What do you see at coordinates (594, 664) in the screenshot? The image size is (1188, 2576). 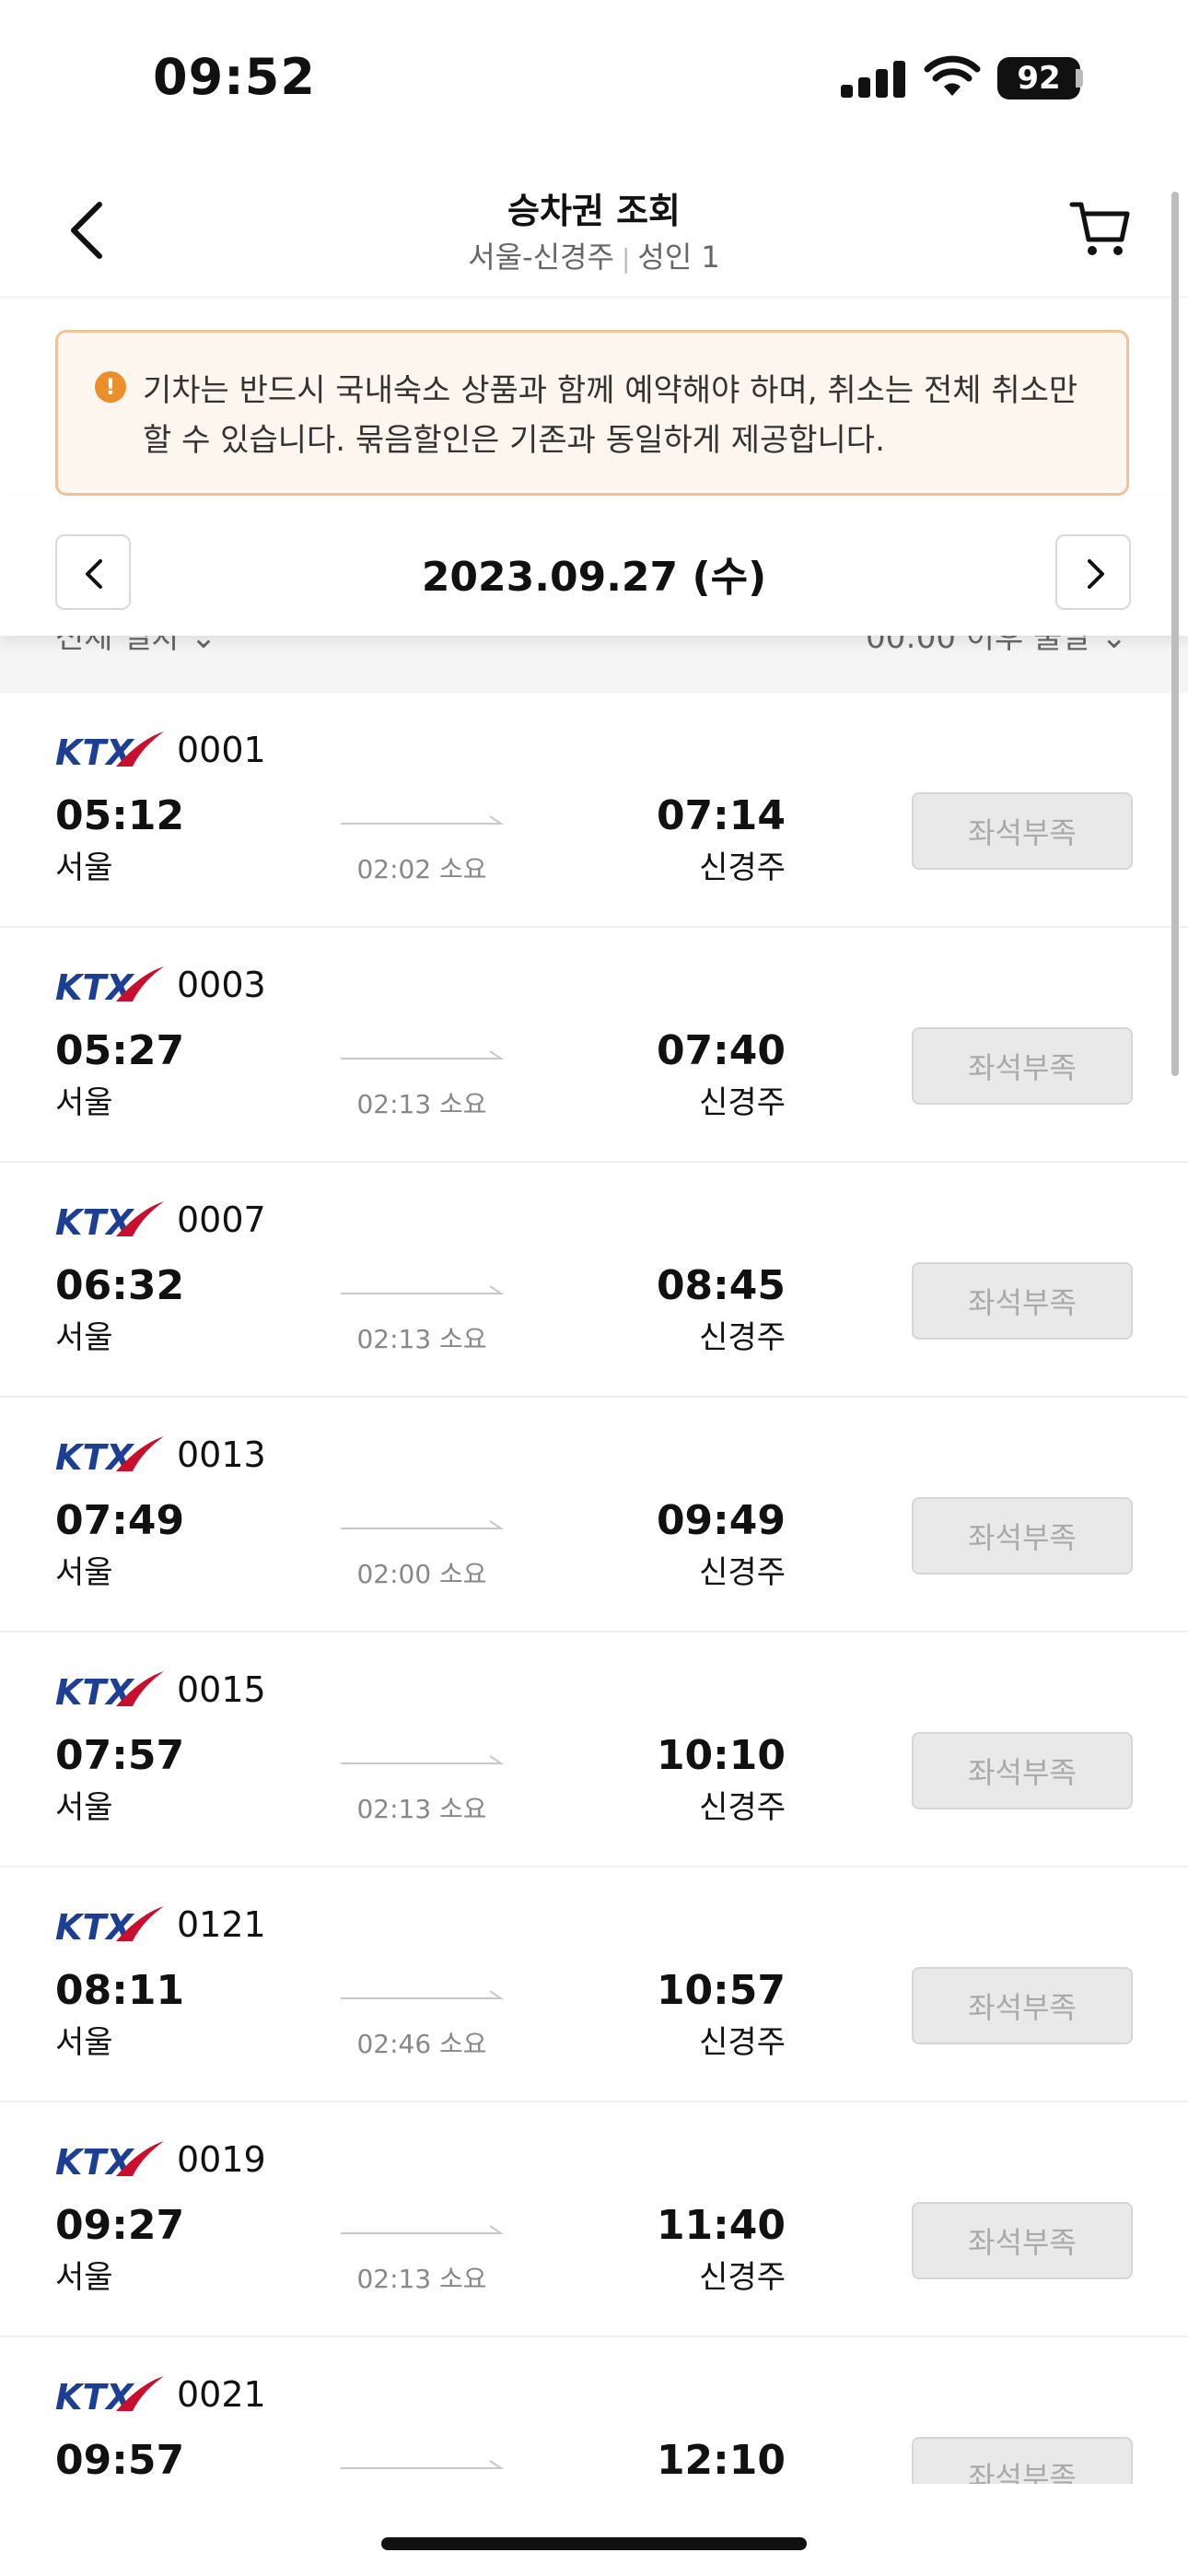 I see `filter-row: 전체 열차 ⌄ 00:00 이후 출발 ⌄` at bounding box center [594, 664].